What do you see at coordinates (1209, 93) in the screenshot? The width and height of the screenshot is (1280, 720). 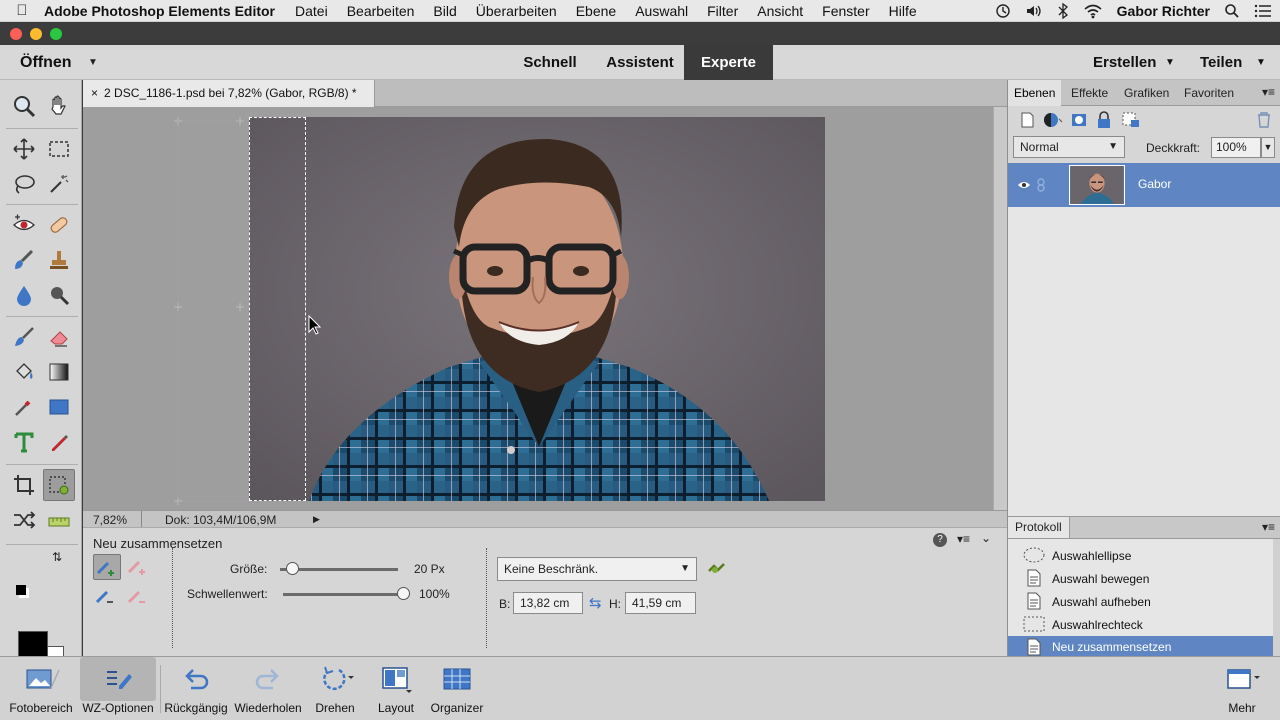 I see `tab-favoriten: Favoriten` at bounding box center [1209, 93].